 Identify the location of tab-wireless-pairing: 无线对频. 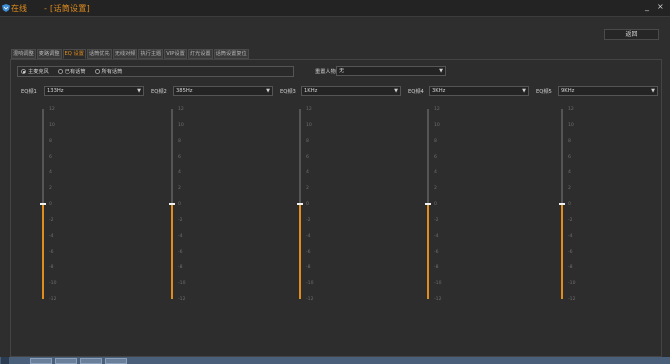
(125, 54).